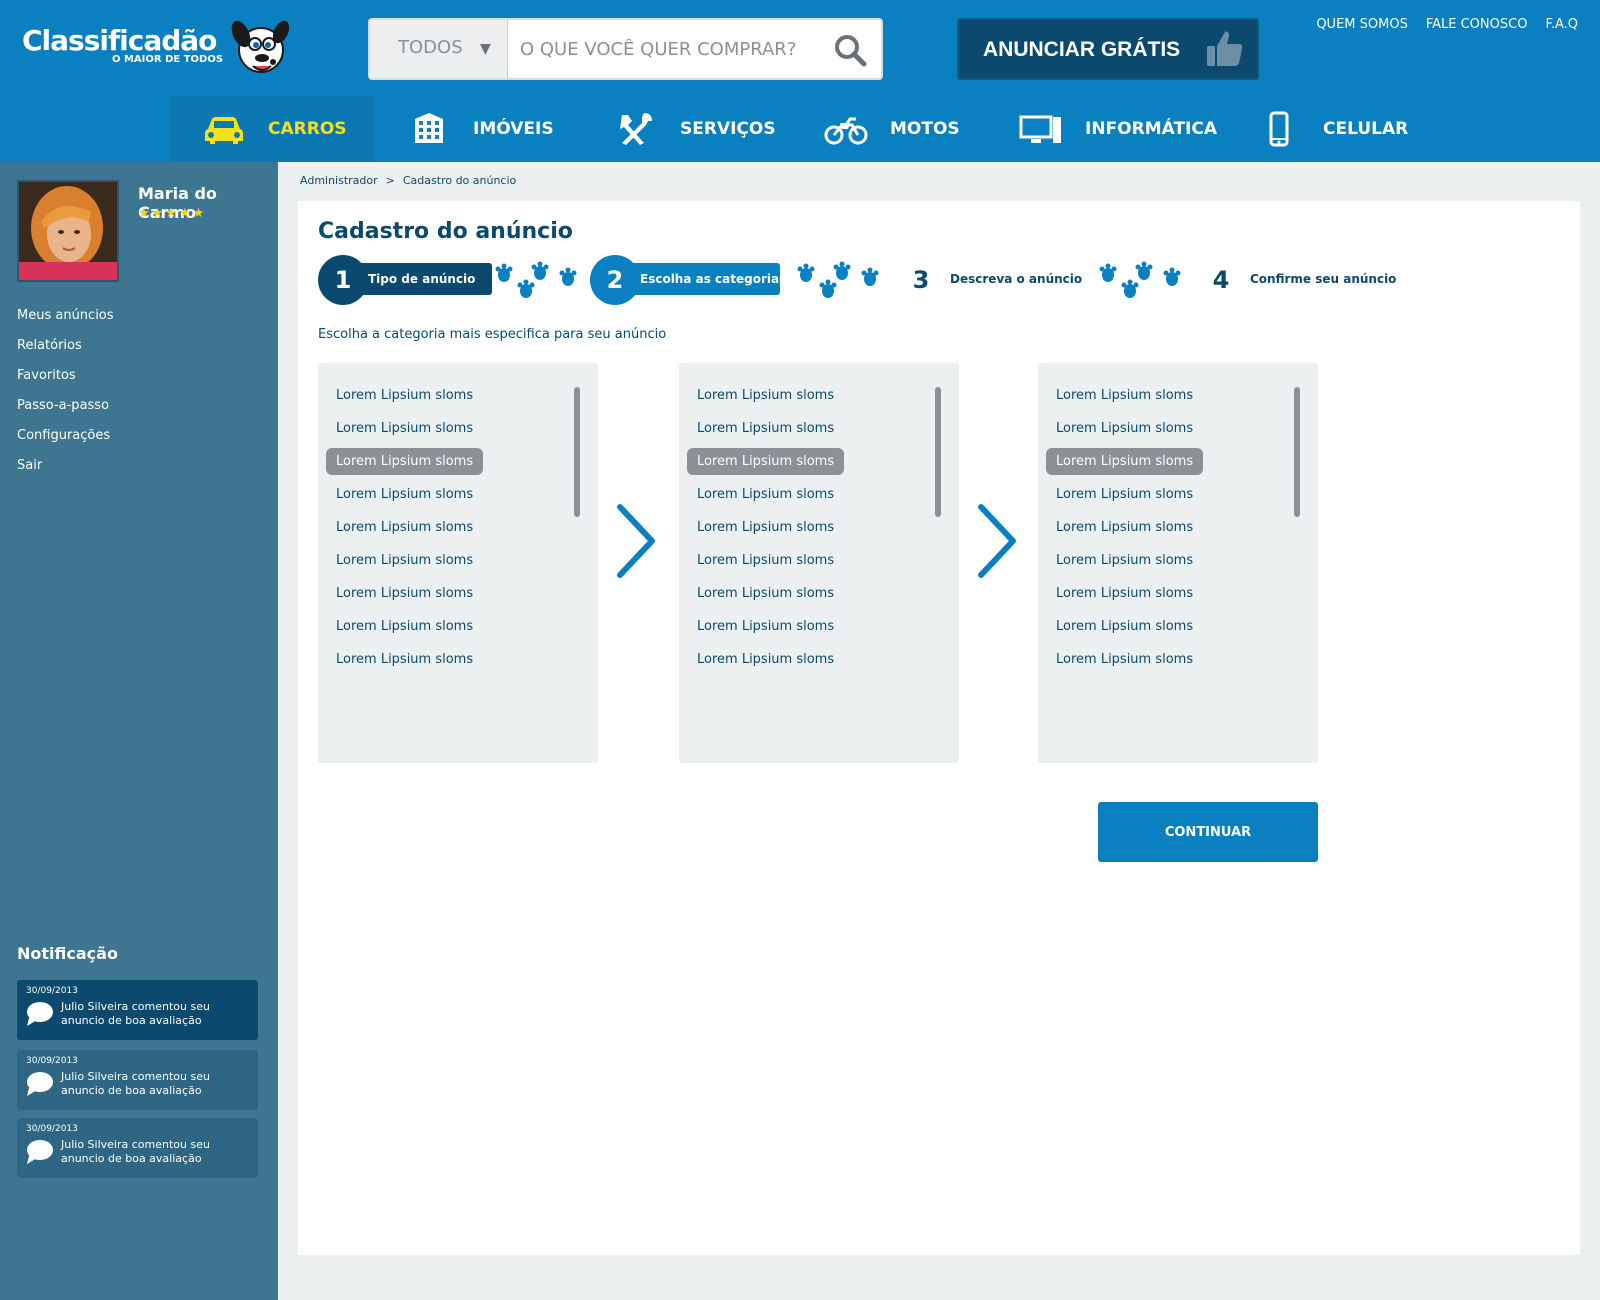 The image size is (1600, 1300). What do you see at coordinates (513, 129) in the screenshot?
I see `nav-label: IMÓVEIS` at bounding box center [513, 129].